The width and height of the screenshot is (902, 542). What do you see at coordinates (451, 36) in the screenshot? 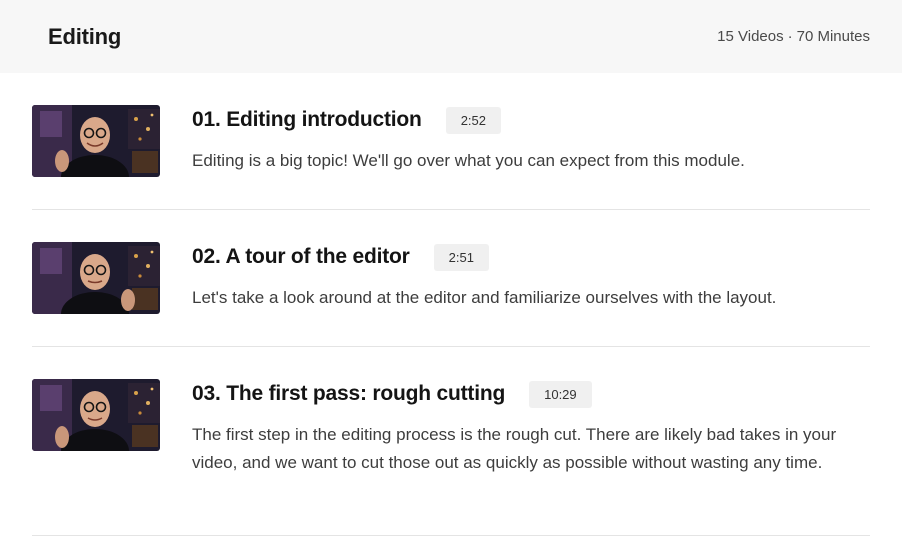
I see `module-header: Editing 15 Videos · 70 Minutes` at bounding box center [451, 36].